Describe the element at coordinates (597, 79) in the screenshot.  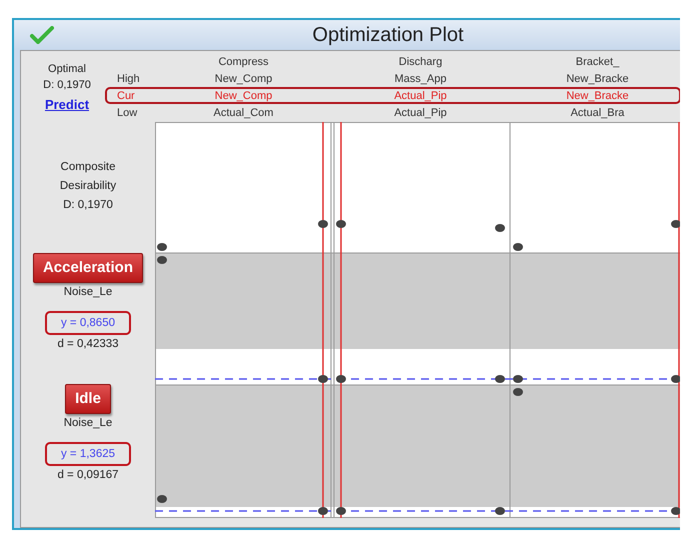
I see `factor-high: New_Bracke` at that location.